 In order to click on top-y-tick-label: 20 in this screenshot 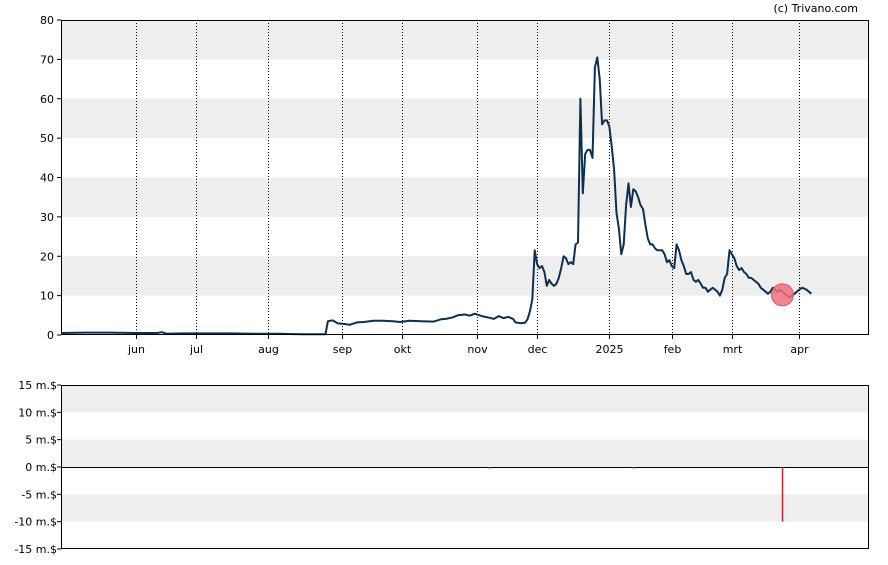, I will do `click(47, 256)`.